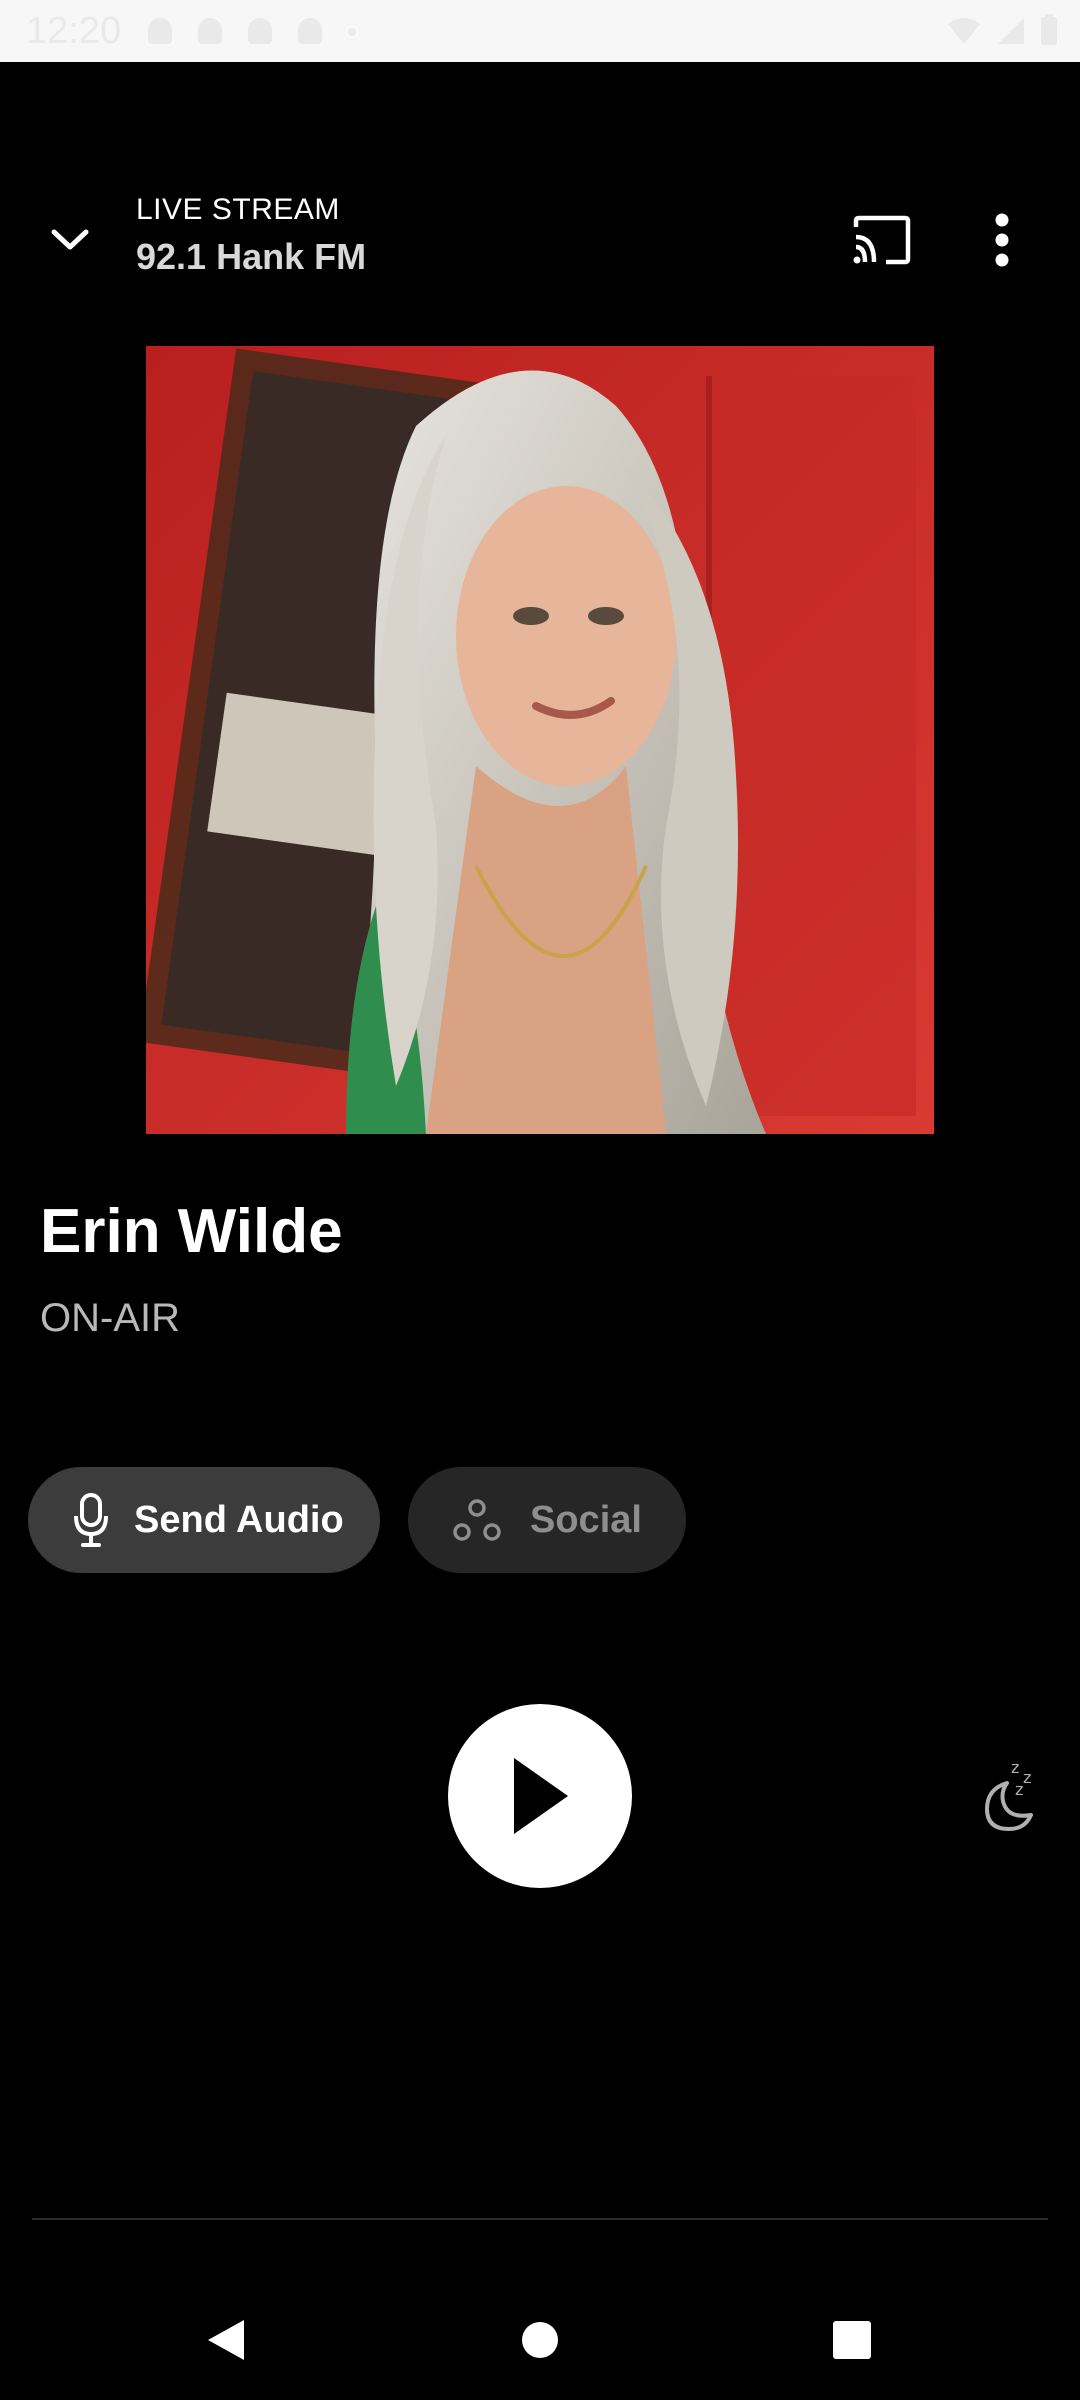 The image size is (1080, 2400). I want to click on microphone-icon, so click(91, 1520).